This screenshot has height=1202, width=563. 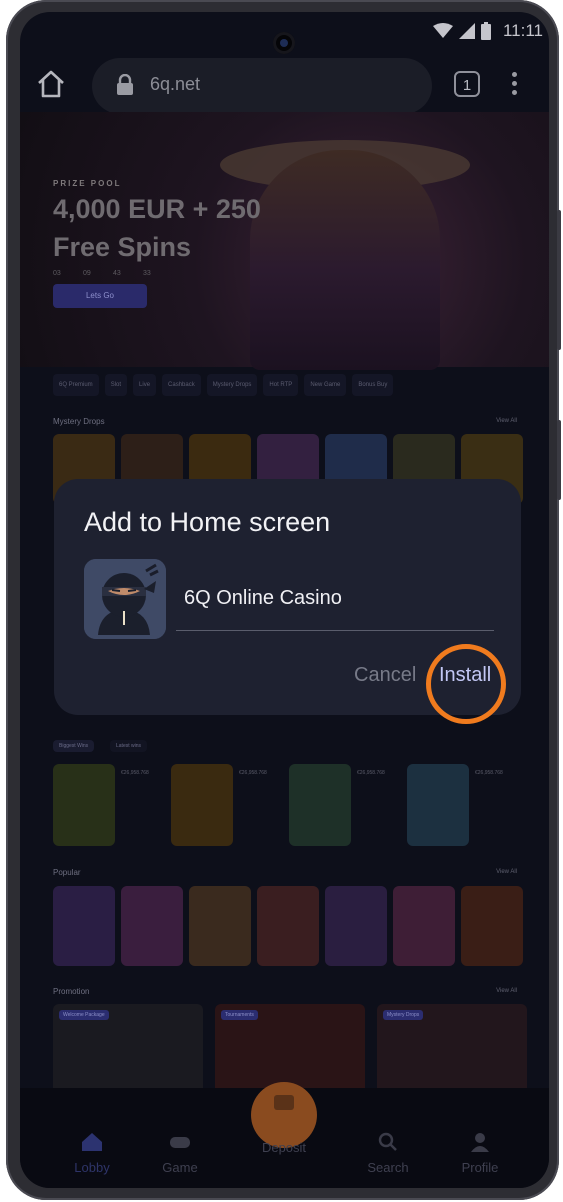 I want to click on nav-lobby-label: Lobby, so click(x=92, y=1167).